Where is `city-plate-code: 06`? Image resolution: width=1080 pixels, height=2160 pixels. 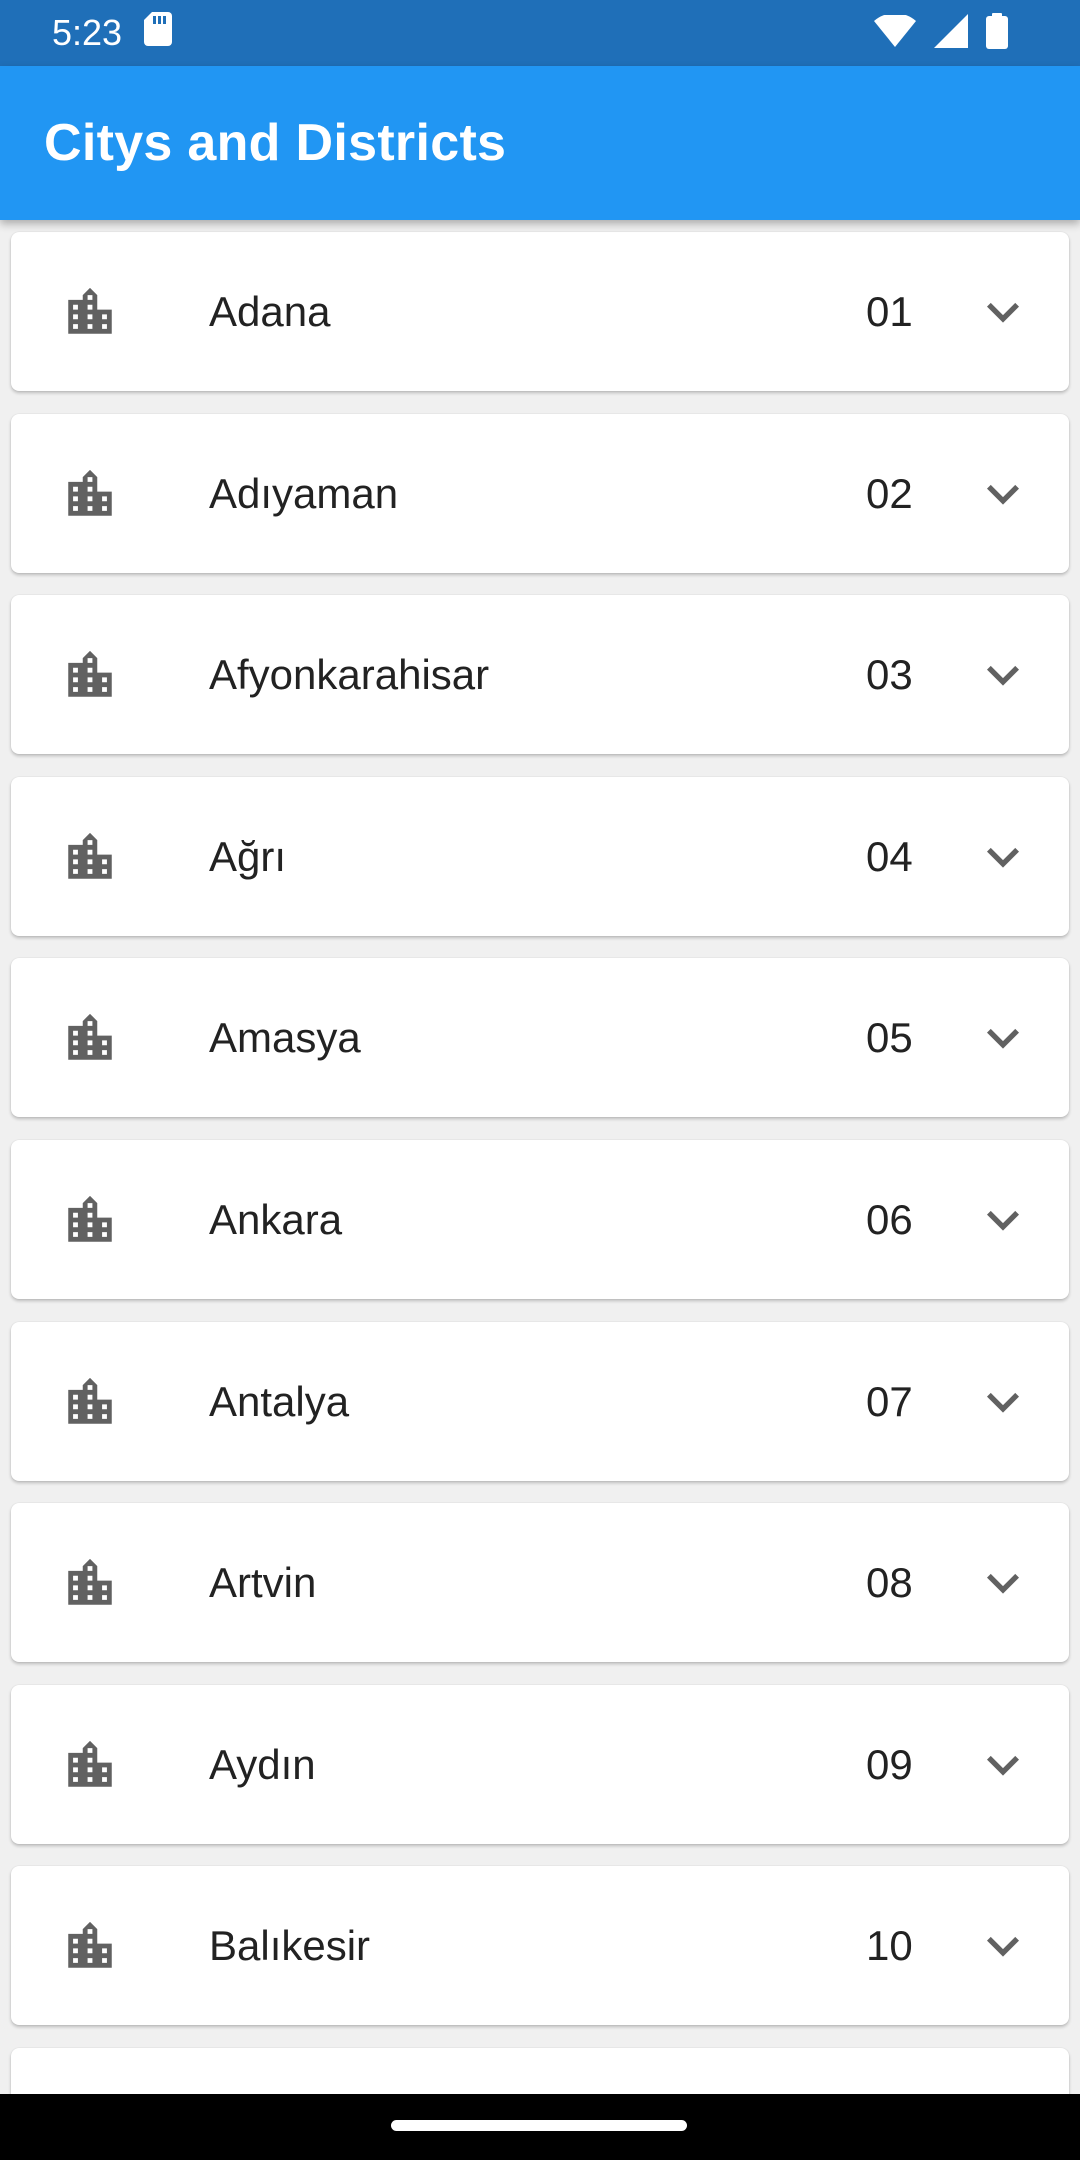
city-plate-code: 06 is located at coordinates (889, 1219).